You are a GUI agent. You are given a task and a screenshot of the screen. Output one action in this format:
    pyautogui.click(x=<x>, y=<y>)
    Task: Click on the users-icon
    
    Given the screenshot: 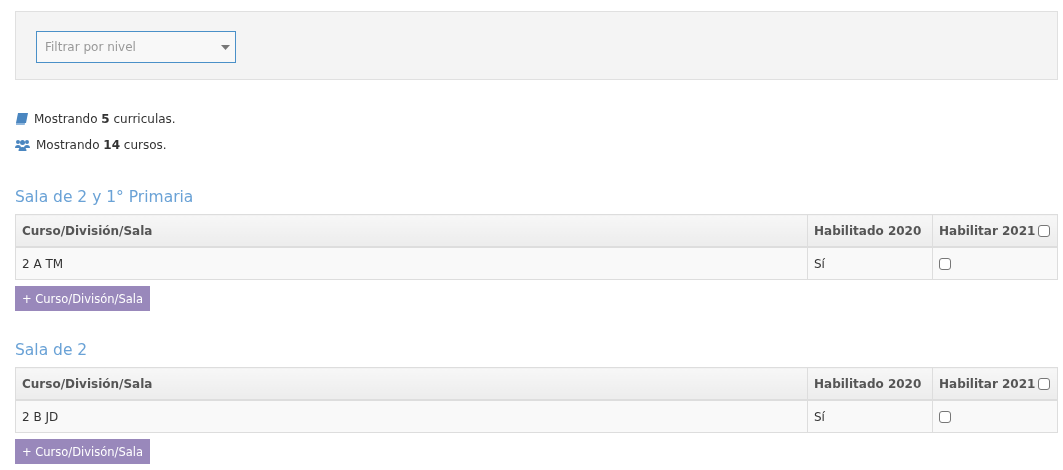 What is the action you would take?
    pyautogui.click(x=22, y=145)
    